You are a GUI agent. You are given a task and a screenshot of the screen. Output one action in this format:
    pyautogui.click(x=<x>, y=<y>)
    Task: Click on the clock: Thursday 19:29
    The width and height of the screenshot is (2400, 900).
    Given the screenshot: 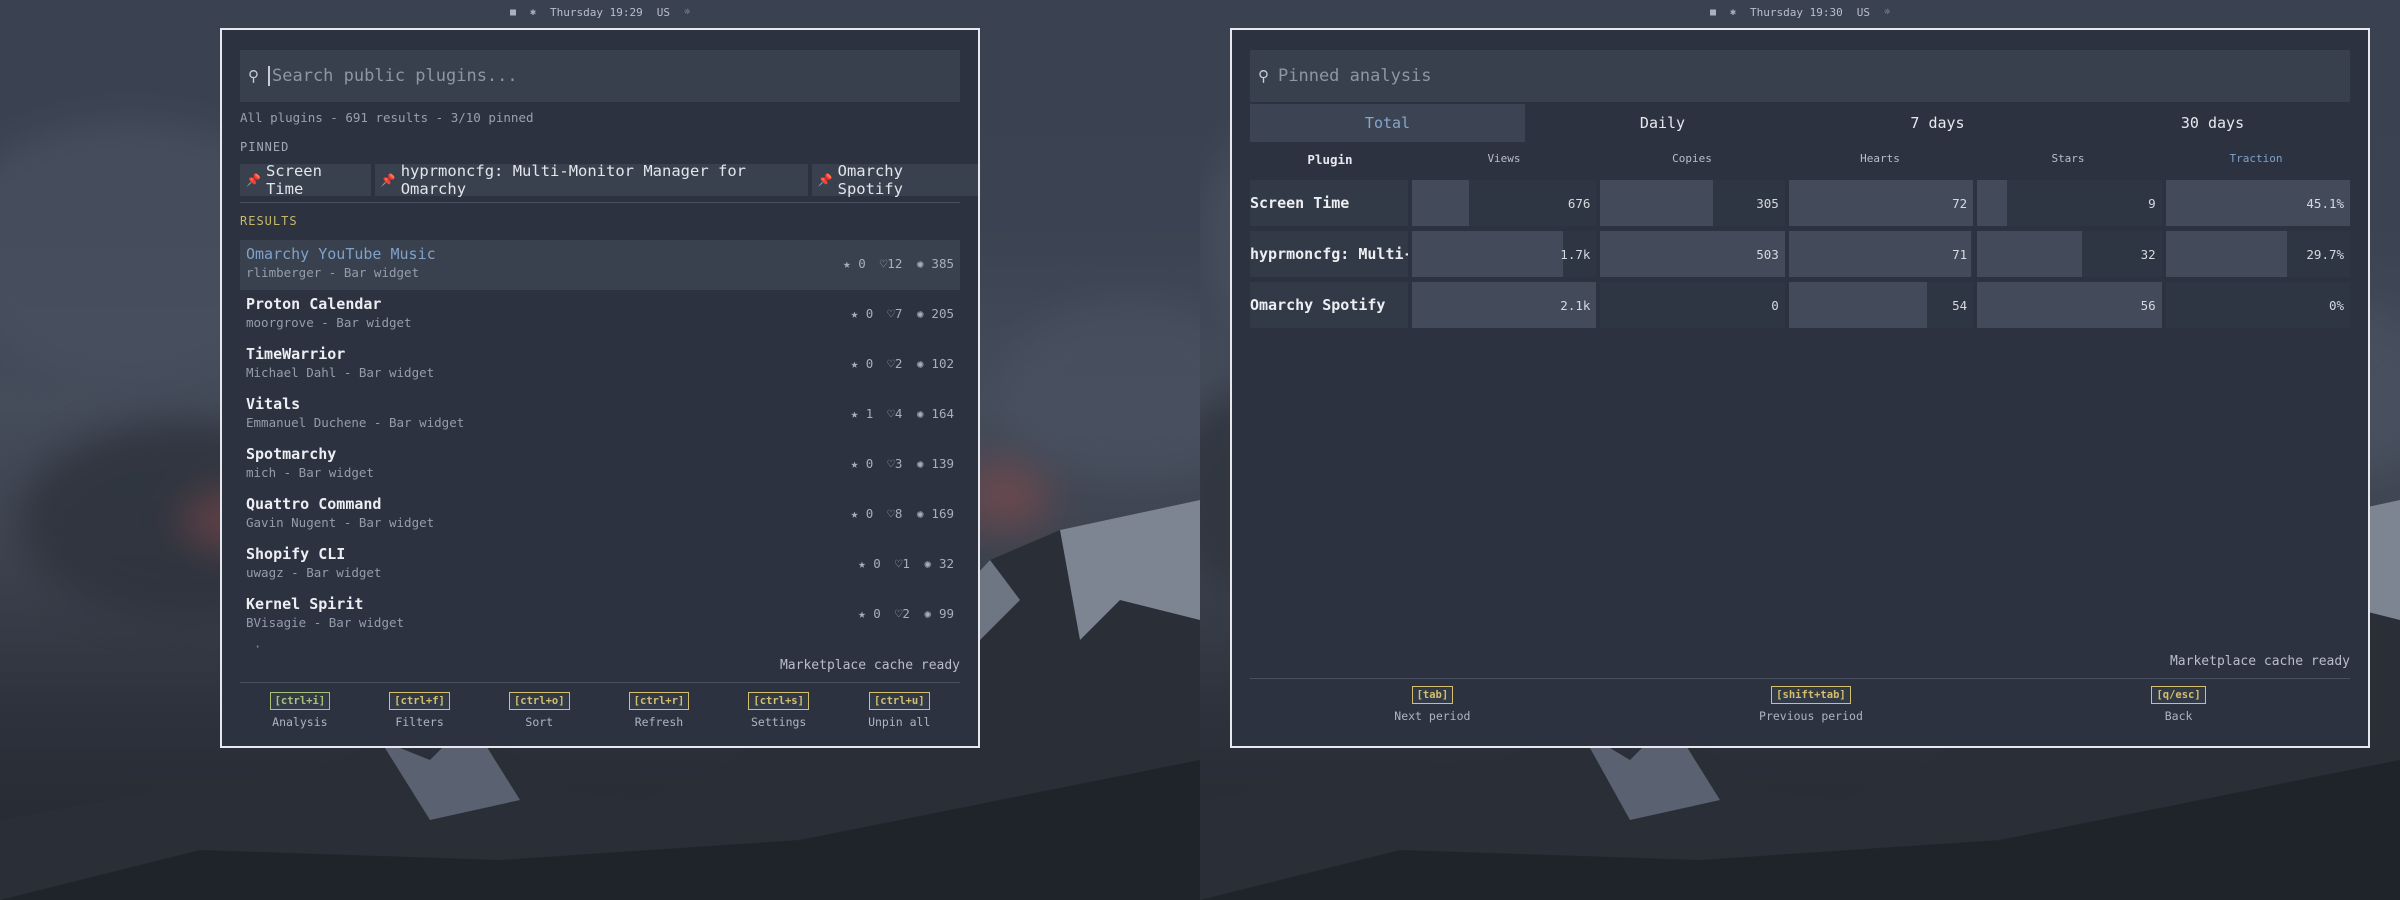 What is the action you would take?
    pyautogui.click(x=596, y=12)
    